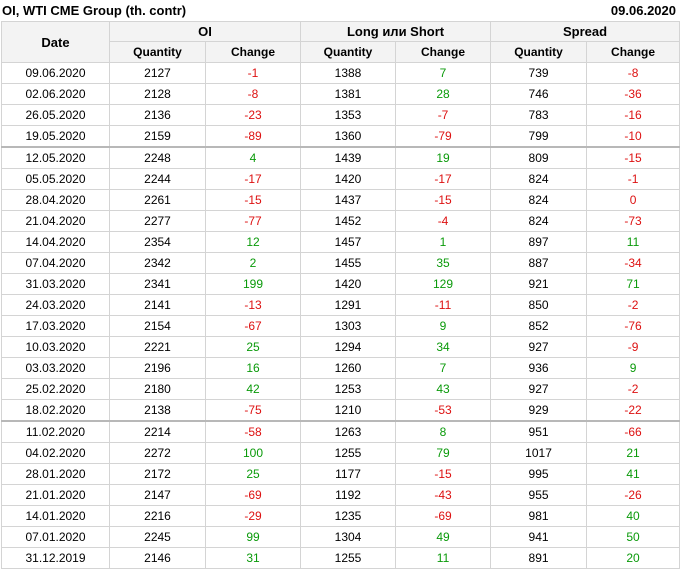 The width and height of the screenshot is (680, 569). I want to click on long-short-change-cell: -7, so click(443, 115).